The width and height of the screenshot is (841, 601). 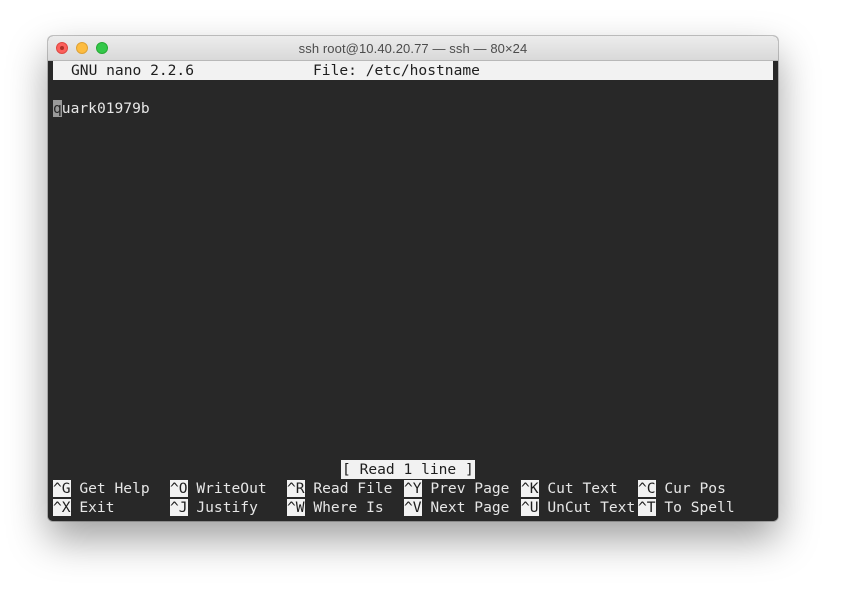 What do you see at coordinates (348, 488) in the screenshot?
I see `shortcut-label: Read File` at bounding box center [348, 488].